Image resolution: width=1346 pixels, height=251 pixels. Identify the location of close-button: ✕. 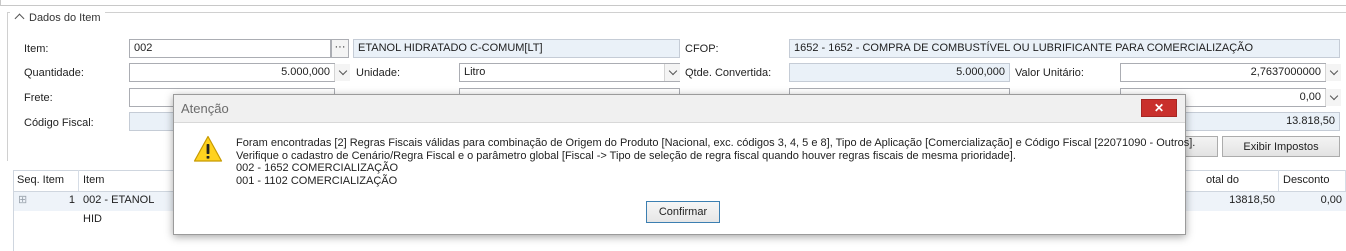
(1159, 108).